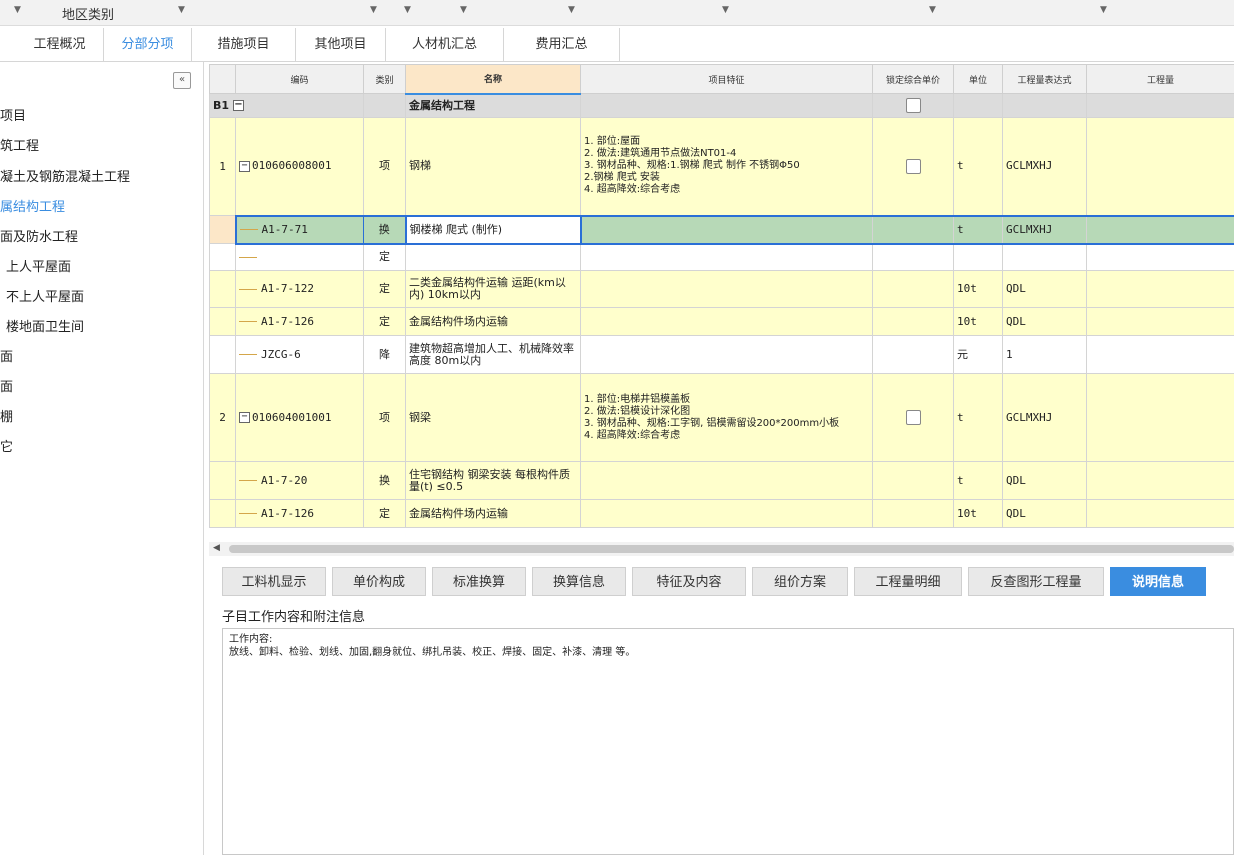 This screenshot has width=1234, height=855. Describe the element at coordinates (384, 354) in the screenshot. I see `type-cell: 降` at that location.